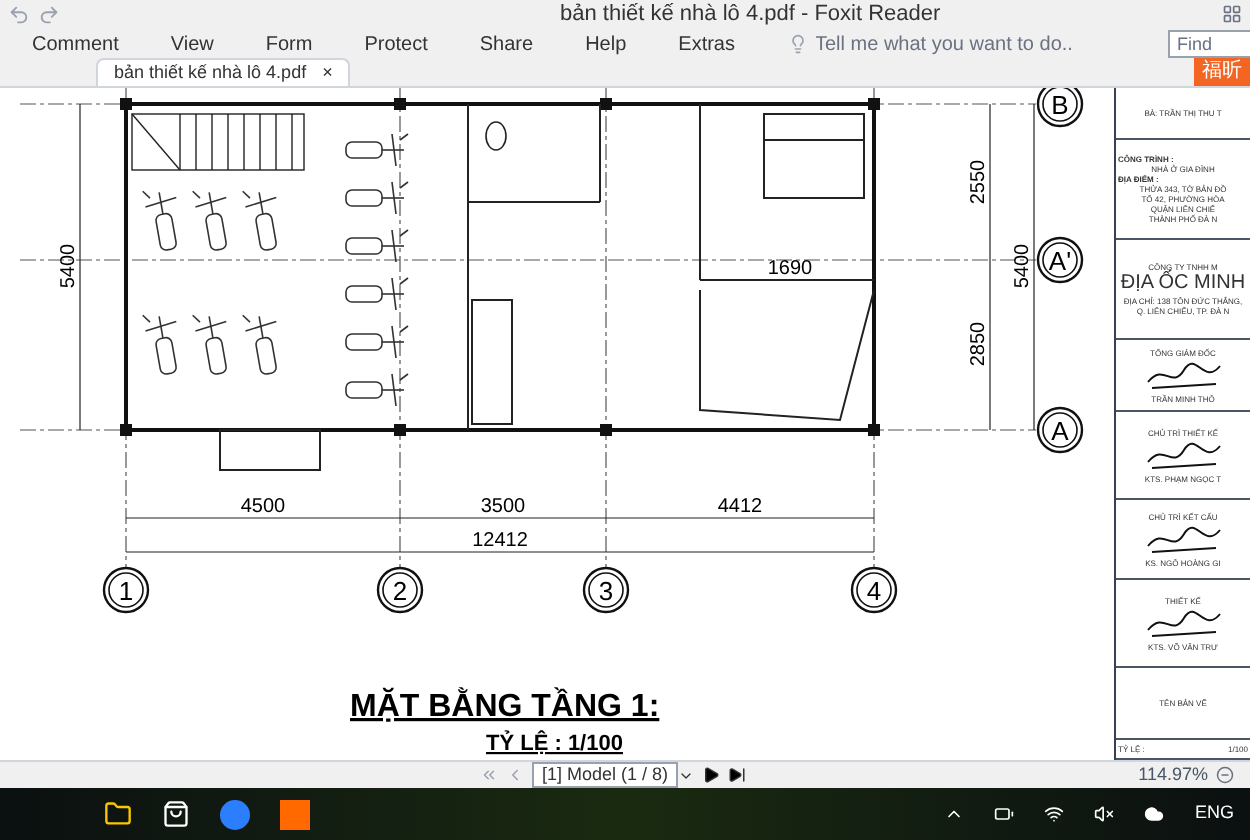 The width and height of the screenshot is (1250, 840). What do you see at coordinates (506, 44) in the screenshot?
I see `menu-item: Share` at bounding box center [506, 44].